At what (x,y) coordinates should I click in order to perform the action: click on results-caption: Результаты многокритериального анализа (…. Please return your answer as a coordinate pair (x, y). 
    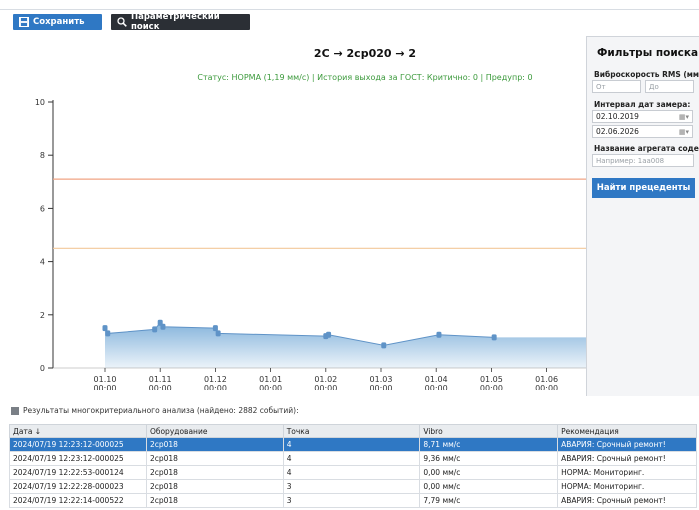
    Looking at the image, I should click on (155, 410).